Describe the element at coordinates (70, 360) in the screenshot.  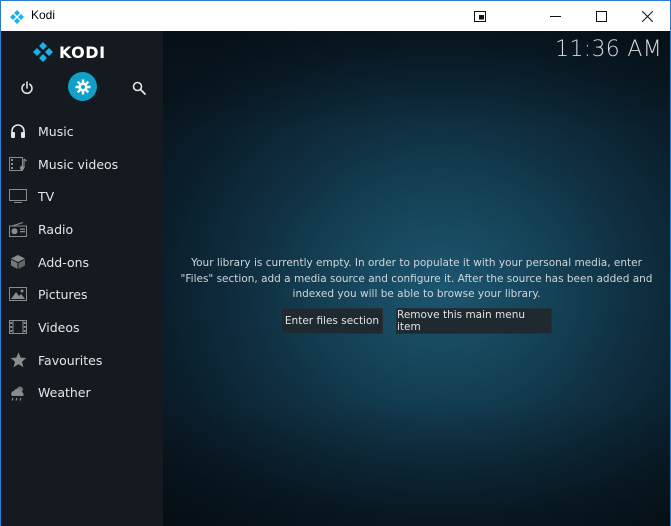
I see `menu-item-label: Favourites` at that location.